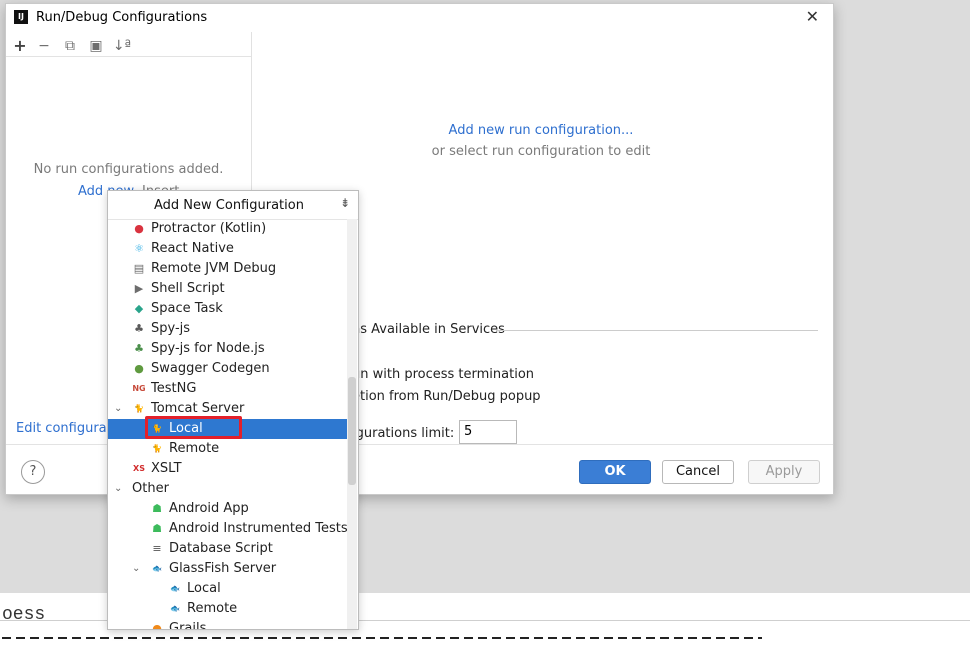  I want to click on config-type-item: ☗ Android App, so click(228, 509).